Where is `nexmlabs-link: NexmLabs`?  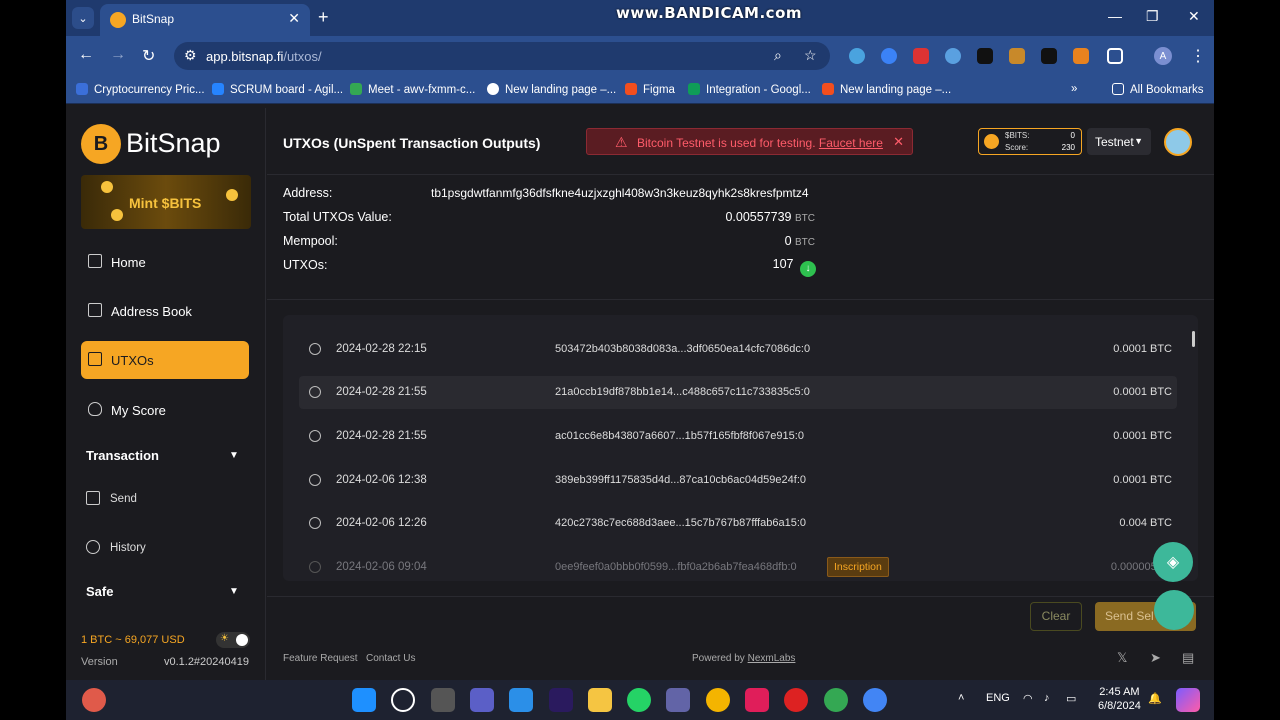
nexmlabs-link: NexmLabs is located at coordinates (772, 658).